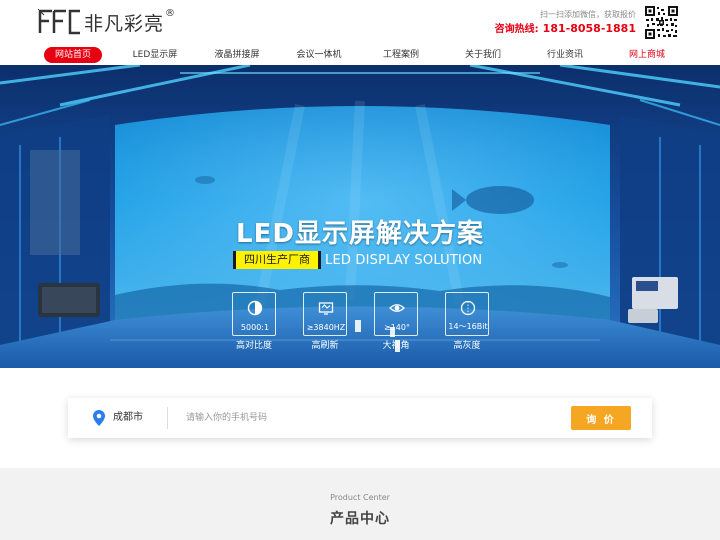 The height and width of the screenshot is (540, 720). I want to click on nav-item-news: 行业资讯, so click(565, 55).